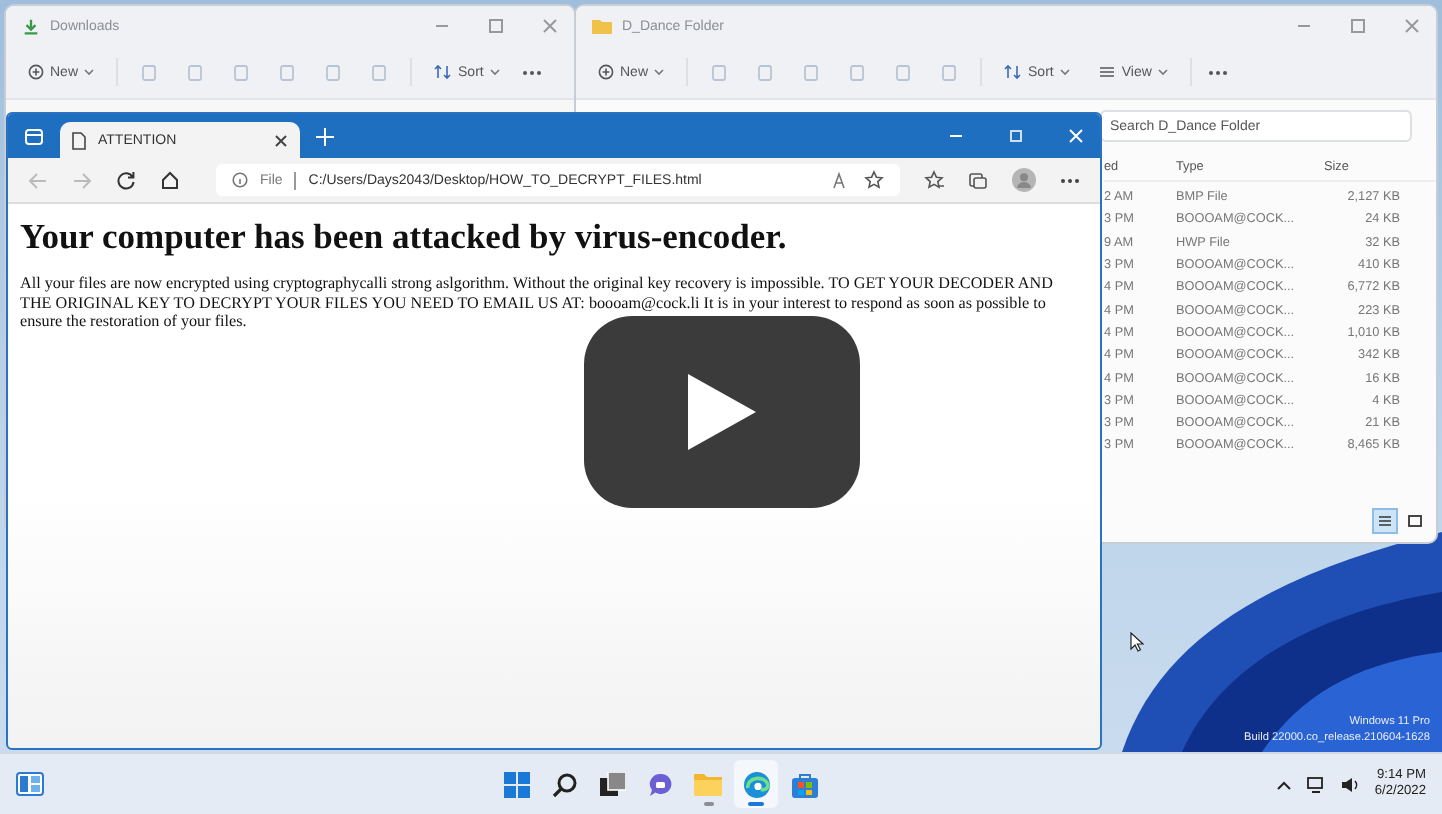 This screenshot has width=1442, height=814. I want to click on start-icon, so click(516, 784).